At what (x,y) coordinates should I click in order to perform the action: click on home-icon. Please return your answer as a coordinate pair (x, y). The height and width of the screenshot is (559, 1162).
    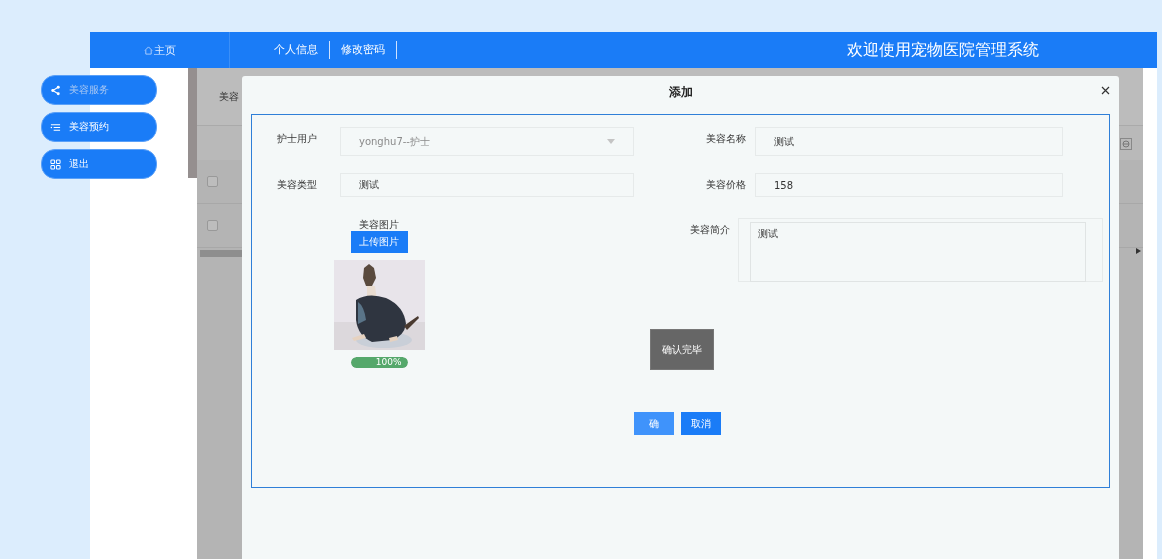
    Looking at the image, I should click on (148, 50).